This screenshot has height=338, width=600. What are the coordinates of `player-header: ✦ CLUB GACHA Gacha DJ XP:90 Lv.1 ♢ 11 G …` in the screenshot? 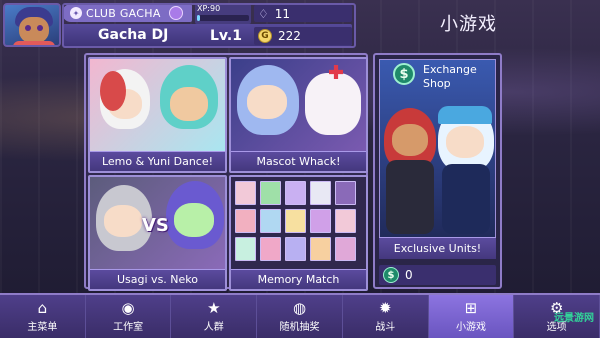 It's located at (180, 25).